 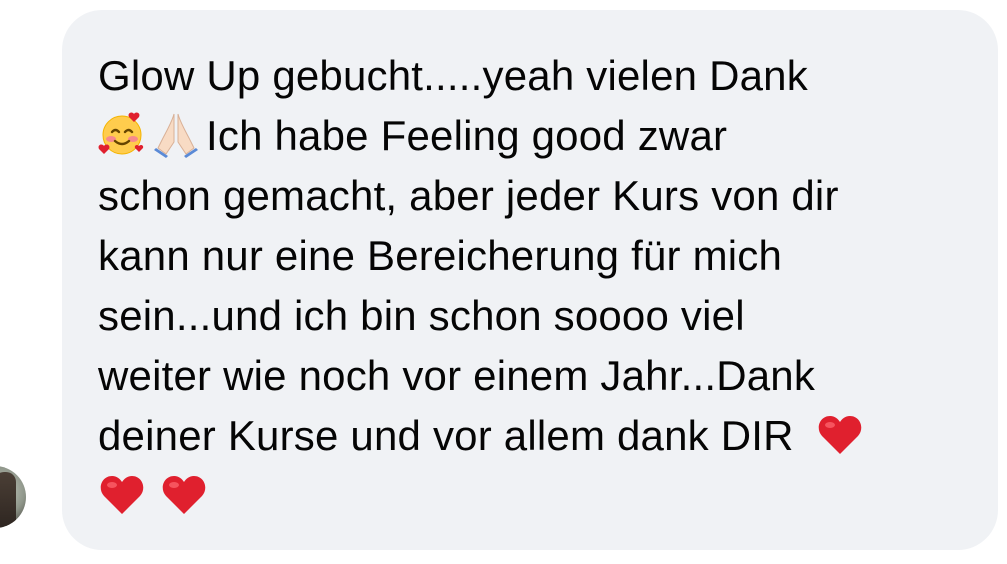 I want to click on message-line-text: schon gemacht, aber jeder Kurs von dir, so click(x=468, y=195).